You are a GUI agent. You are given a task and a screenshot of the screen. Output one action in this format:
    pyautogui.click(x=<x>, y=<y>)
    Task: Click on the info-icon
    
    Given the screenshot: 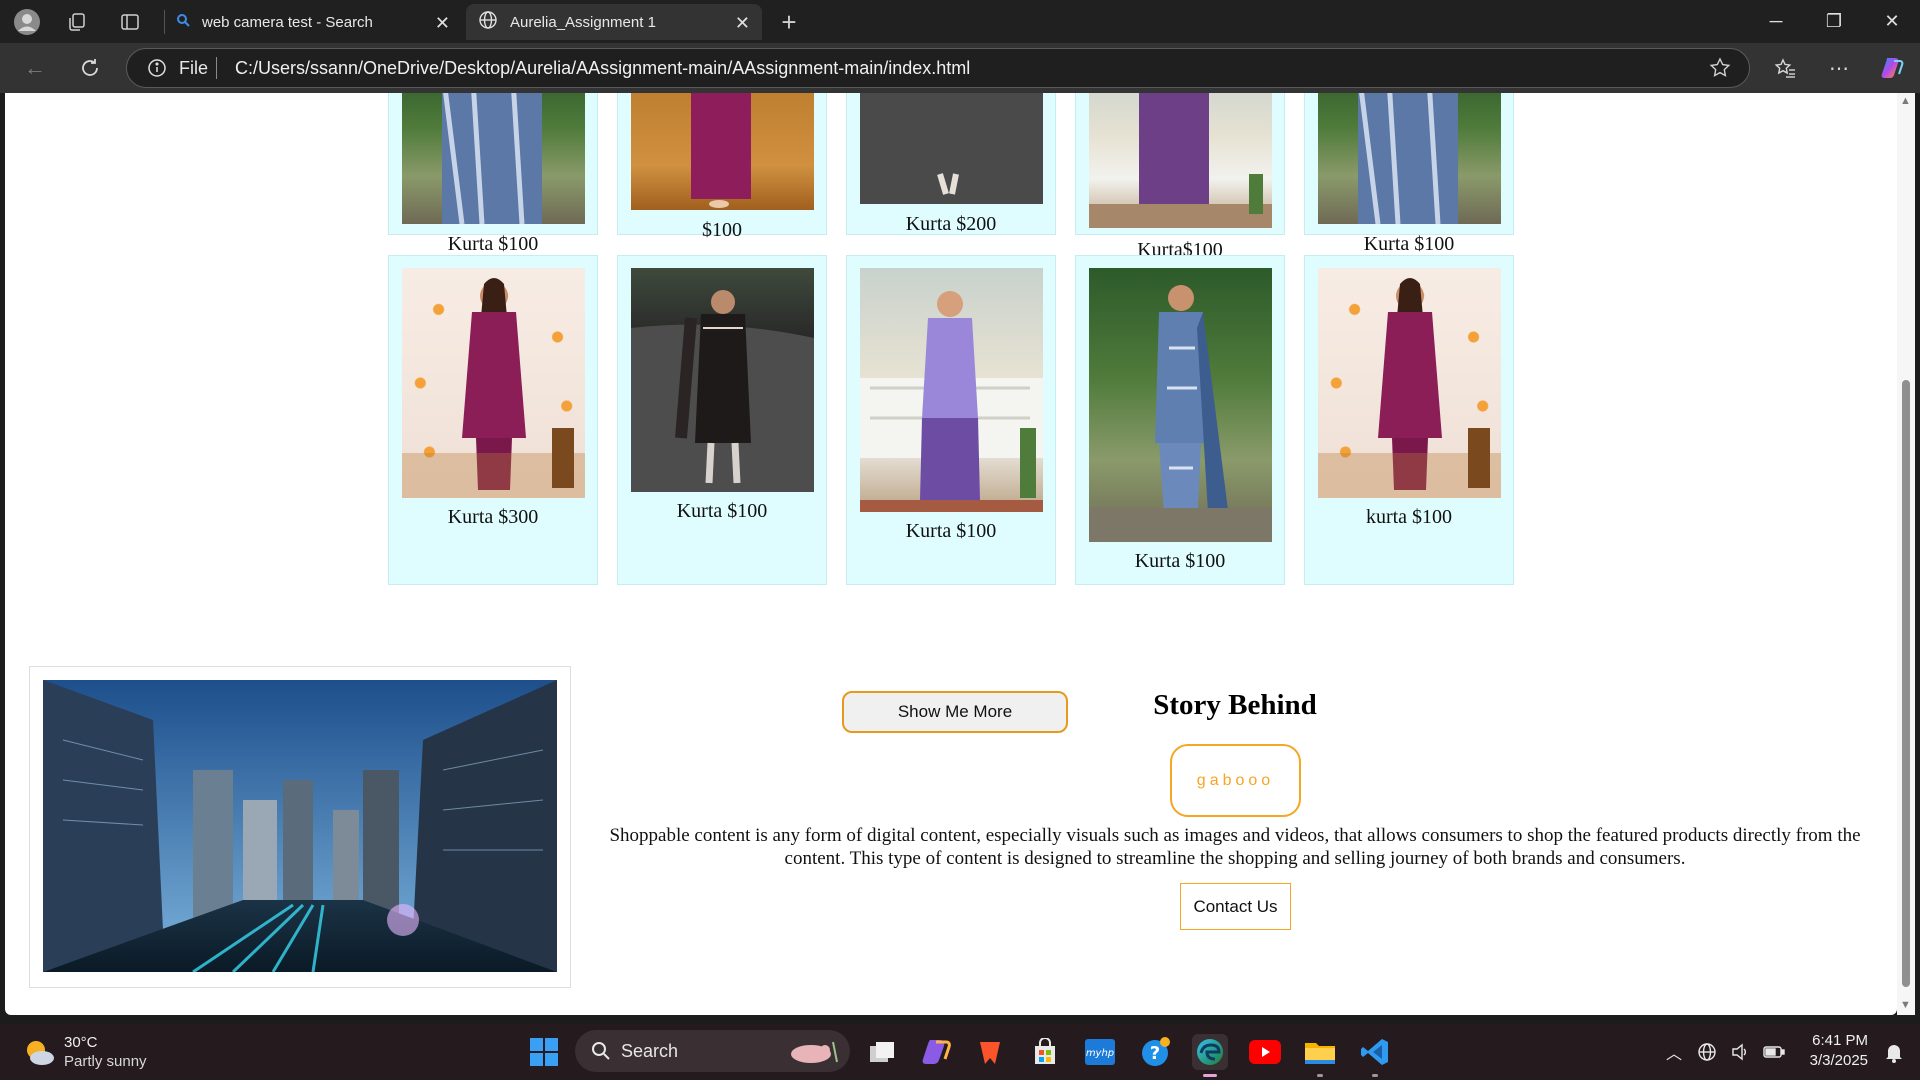 What is the action you would take?
    pyautogui.click(x=157, y=70)
    